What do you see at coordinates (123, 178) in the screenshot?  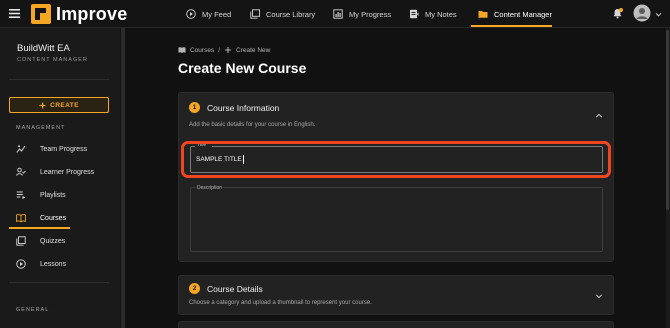 I see `sidebar-scrollbar` at bounding box center [123, 178].